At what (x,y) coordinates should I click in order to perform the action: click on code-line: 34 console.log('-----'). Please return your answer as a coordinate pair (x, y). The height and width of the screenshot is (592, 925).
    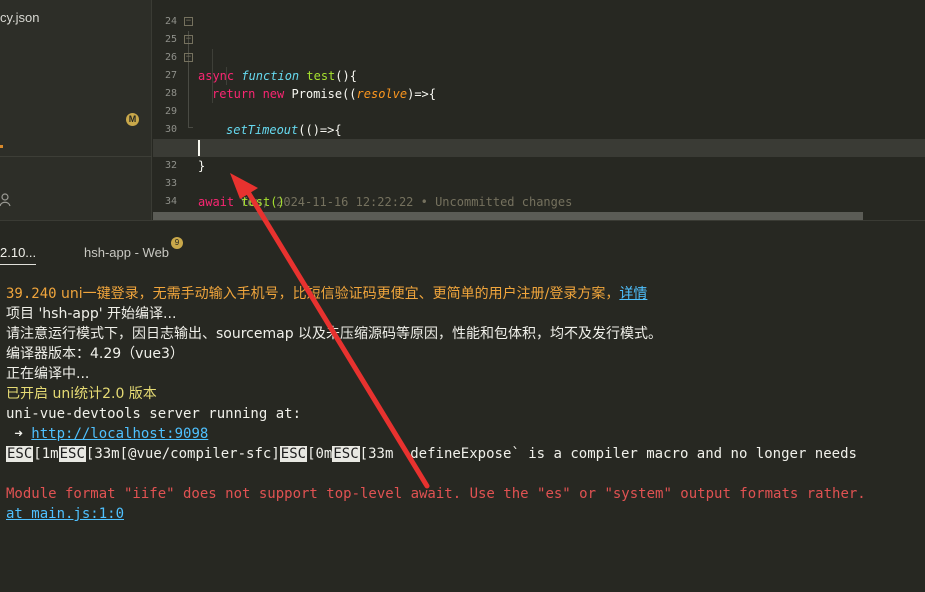
    Looking at the image, I should click on (539, 201).